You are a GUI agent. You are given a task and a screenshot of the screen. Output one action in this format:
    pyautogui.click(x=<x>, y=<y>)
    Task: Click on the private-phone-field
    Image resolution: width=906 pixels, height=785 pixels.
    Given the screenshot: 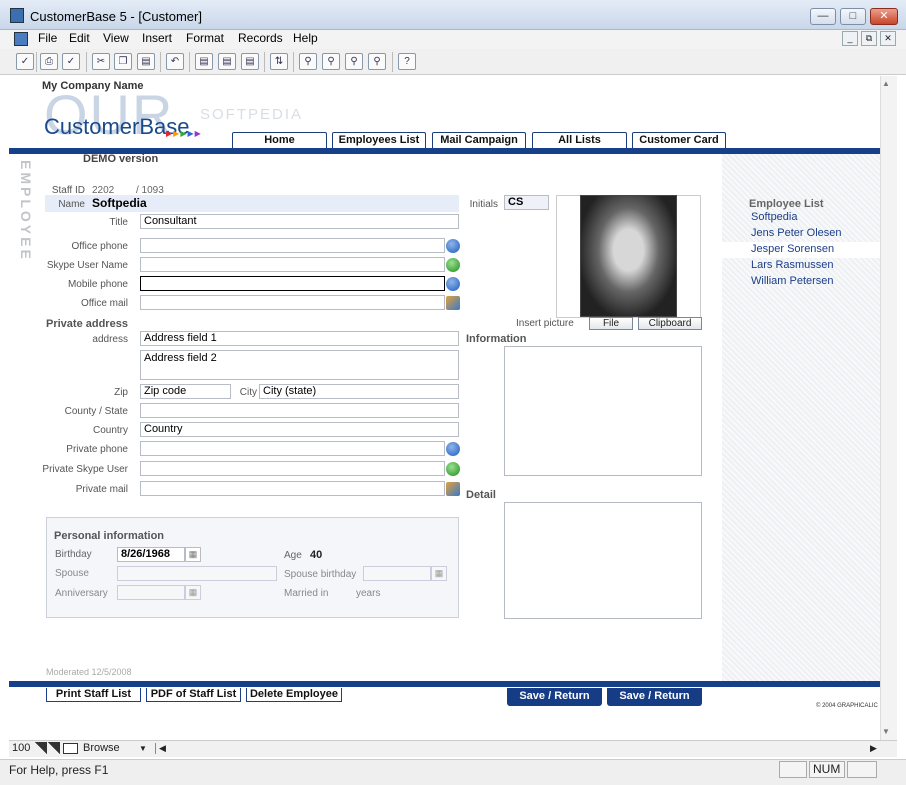 What is the action you would take?
    pyautogui.click(x=292, y=448)
    